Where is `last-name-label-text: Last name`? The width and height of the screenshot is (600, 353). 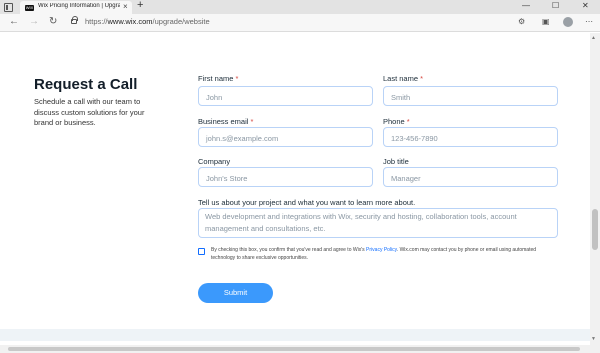 last-name-label-text: Last name is located at coordinates (401, 78).